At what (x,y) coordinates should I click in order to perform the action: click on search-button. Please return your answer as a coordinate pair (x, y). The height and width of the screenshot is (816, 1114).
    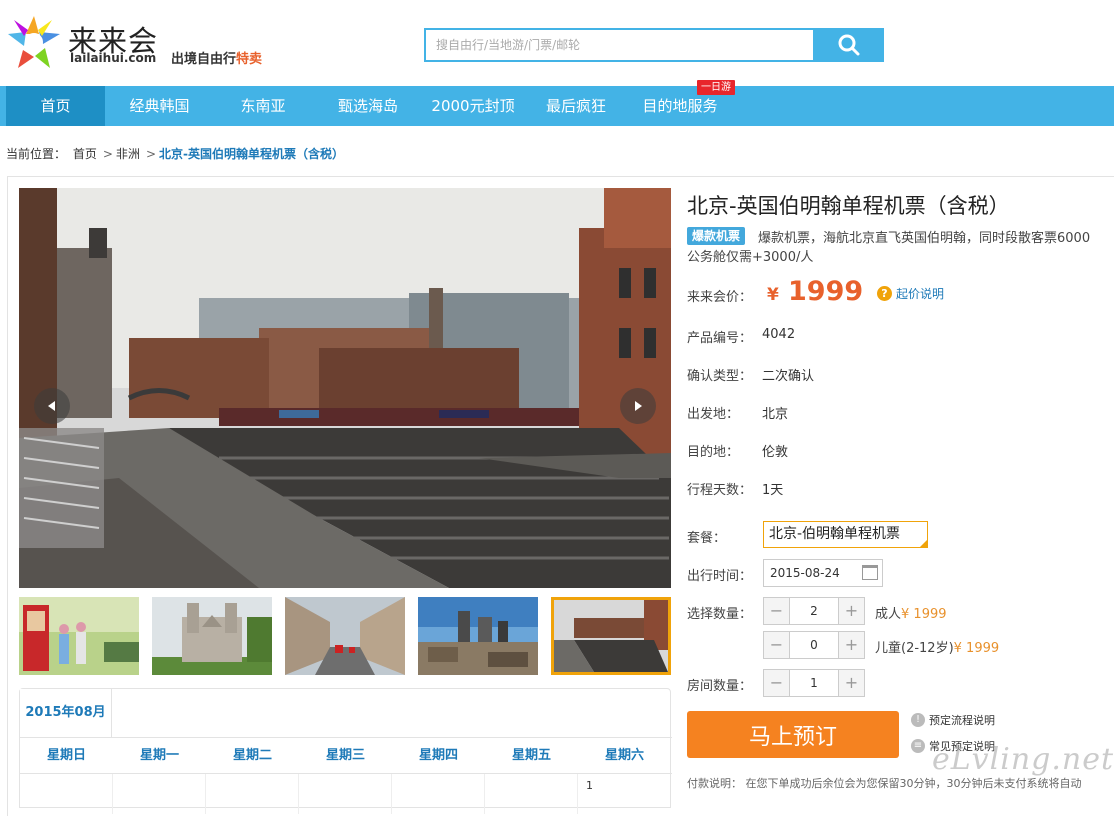
    Looking at the image, I should click on (848, 45).